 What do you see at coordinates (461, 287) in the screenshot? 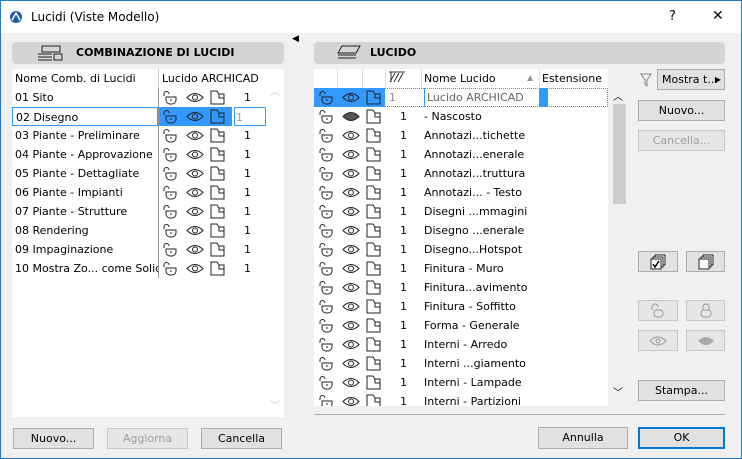
I see `layer-row: 1 Finitura...avimento` at bounding box center [461, 287].